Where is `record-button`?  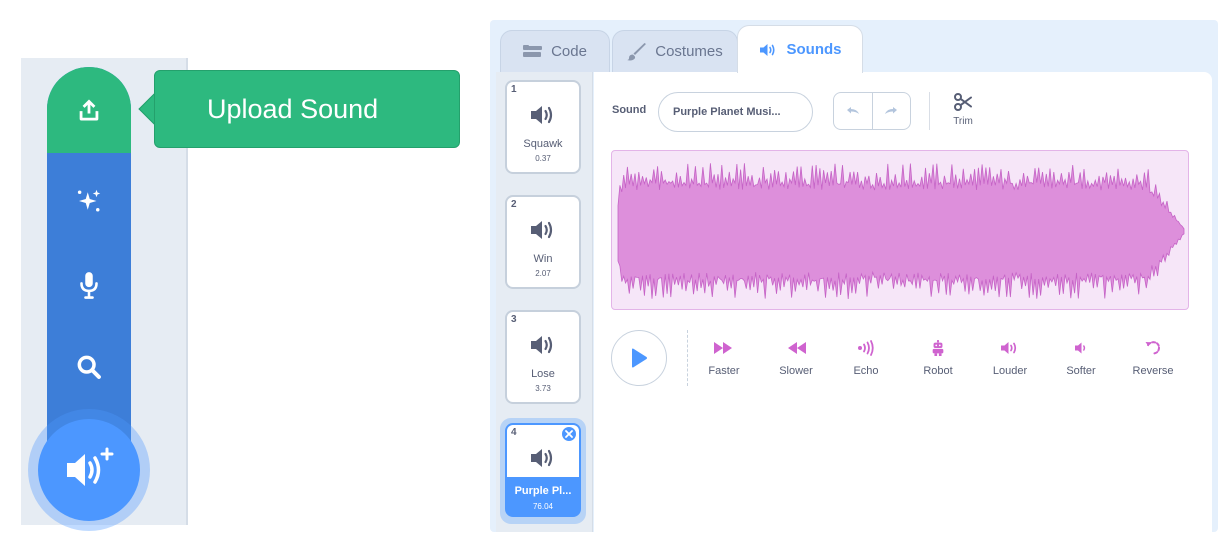 record-button is located at coordinates (89, 285).